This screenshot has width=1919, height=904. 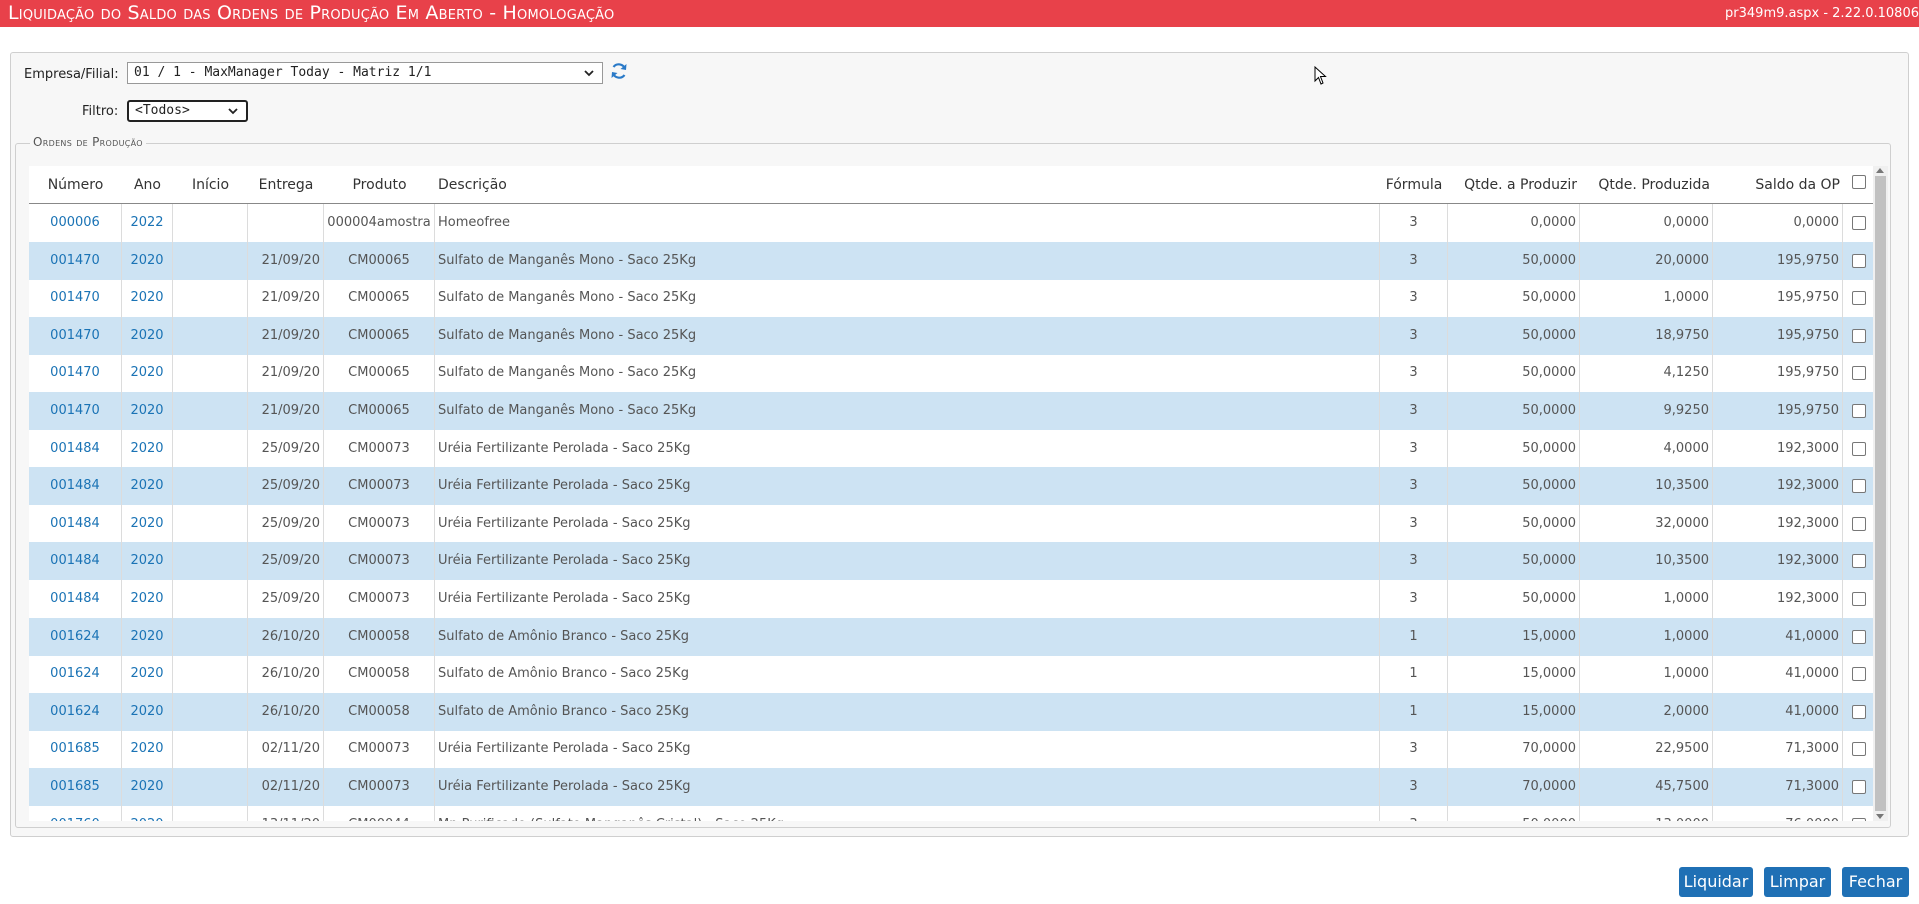 What do you see at coordinates (1880, 170) in the screenshot?
I see `scroll-up-arrow-icon` at bounding box center [1880, 170].